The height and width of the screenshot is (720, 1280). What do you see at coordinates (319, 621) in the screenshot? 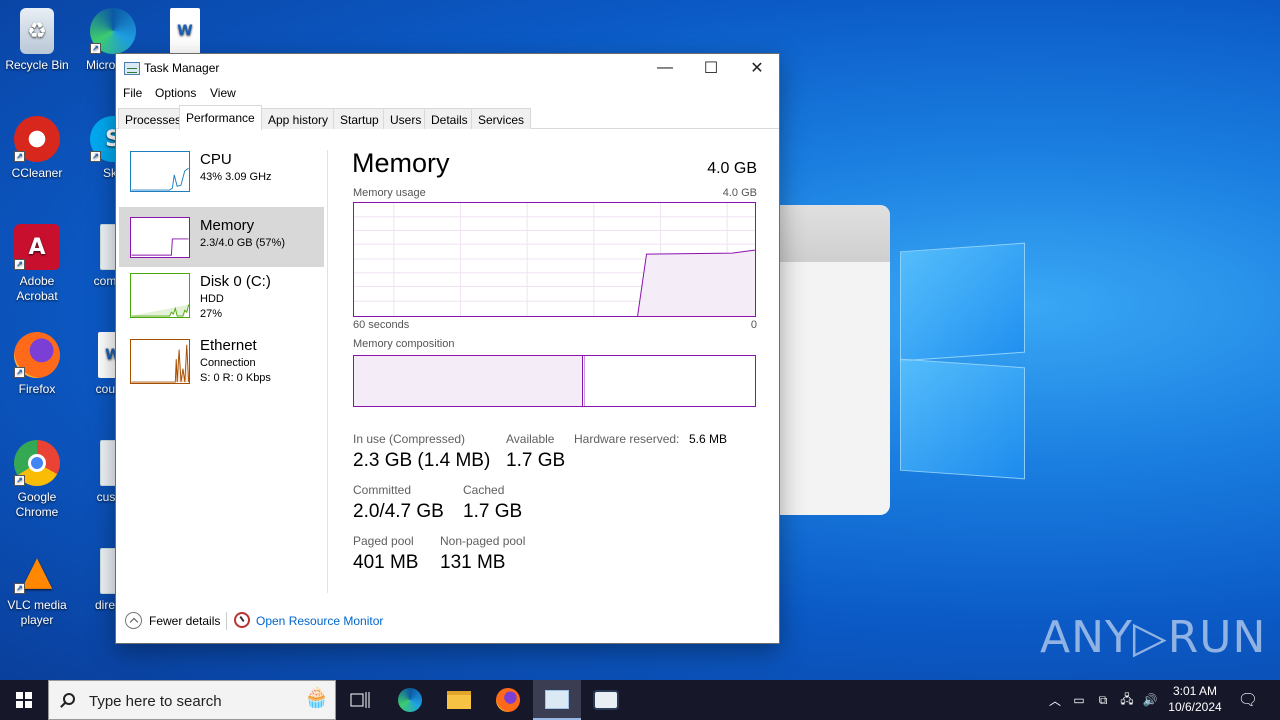
I see `open-resource-monitor-link: Open Resource Monitor` at bounding box center [319, 621].